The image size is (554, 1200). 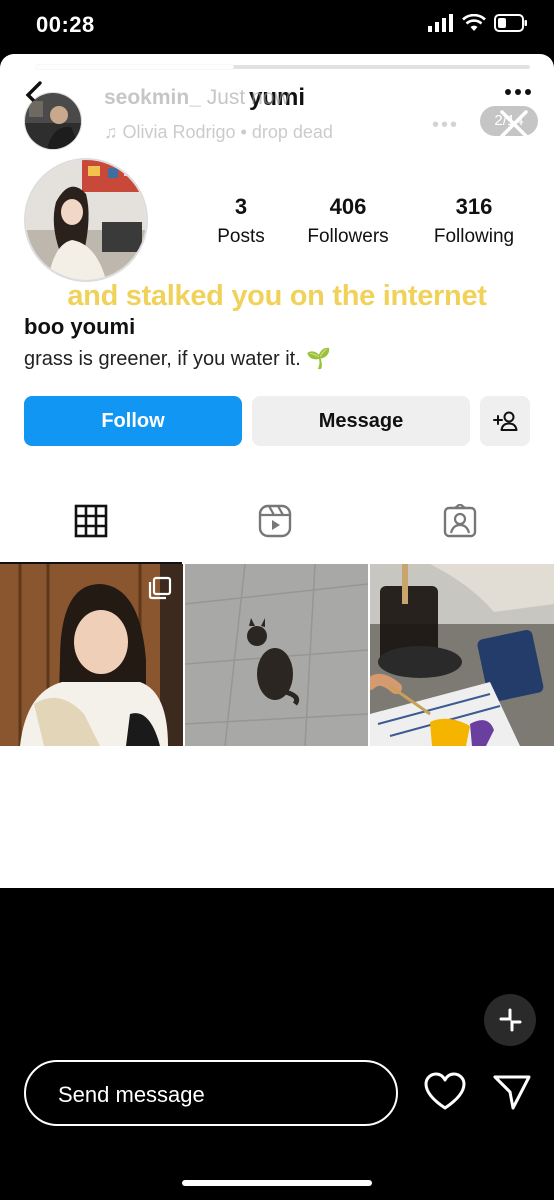 I want to click on wifi-icon, so click(x=474, y=22).